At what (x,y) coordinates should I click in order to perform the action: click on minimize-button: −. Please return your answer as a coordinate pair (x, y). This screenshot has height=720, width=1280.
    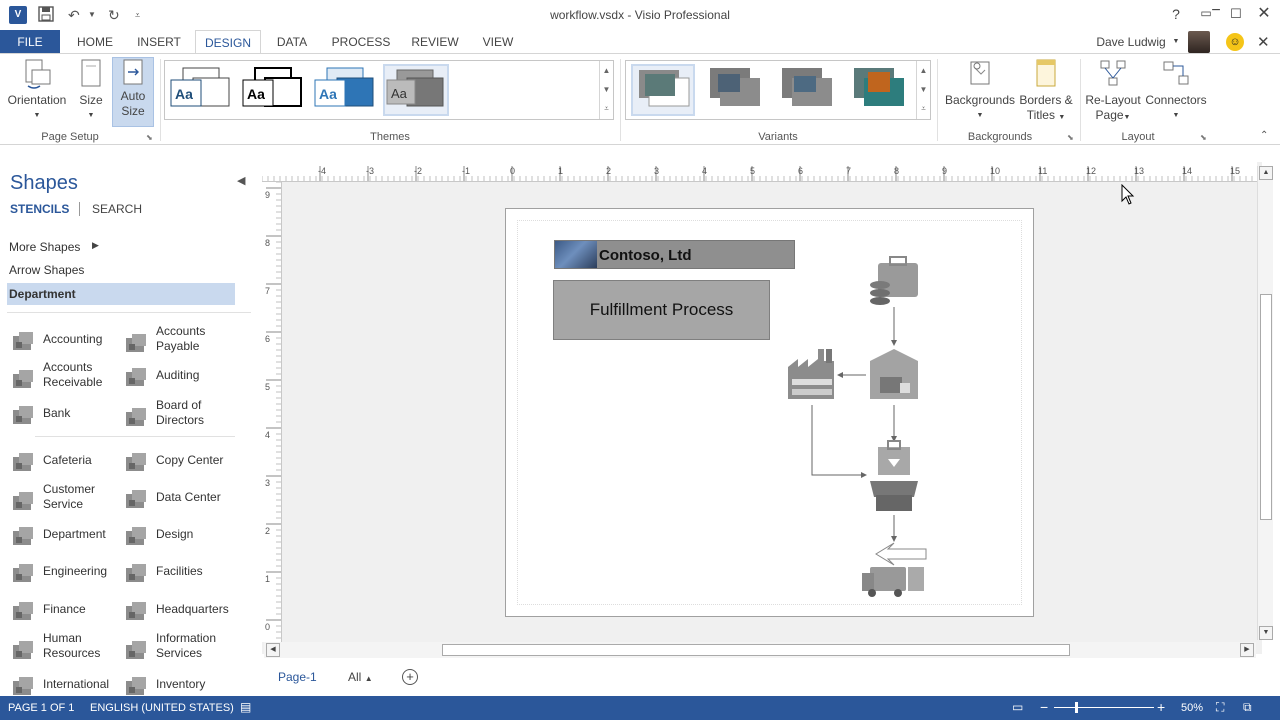
    Looking at the image, I should click on (1216, 11).